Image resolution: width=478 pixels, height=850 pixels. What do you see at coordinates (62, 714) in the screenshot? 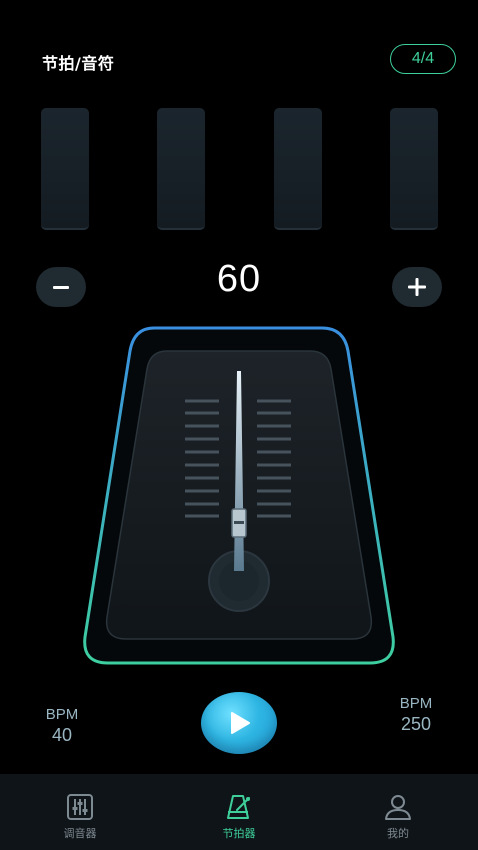
I see `min-bpm-label: BPM` at bounding box center [62, 714].